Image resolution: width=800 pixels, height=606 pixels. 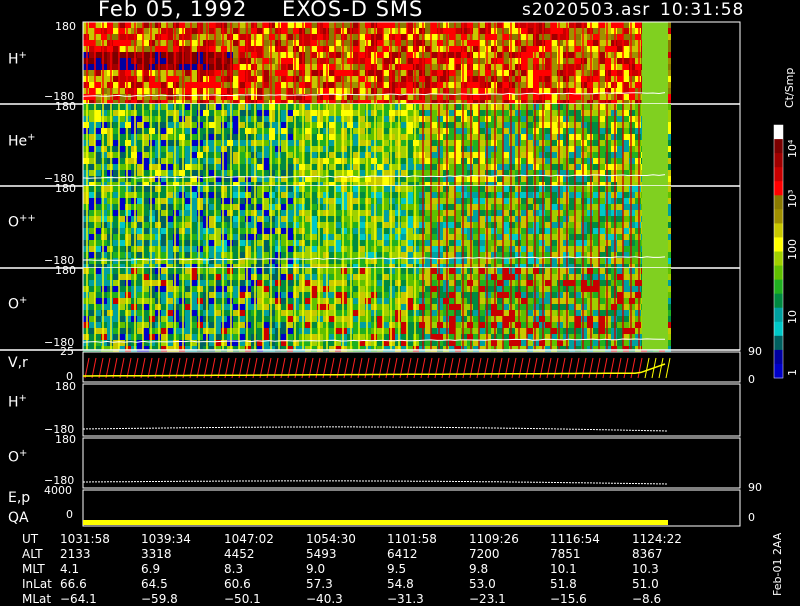 What do you see at coordinates (22, 222) in the screenshot?
I see `panel-label-oplus2: O++` at bounding box center [22, 222].